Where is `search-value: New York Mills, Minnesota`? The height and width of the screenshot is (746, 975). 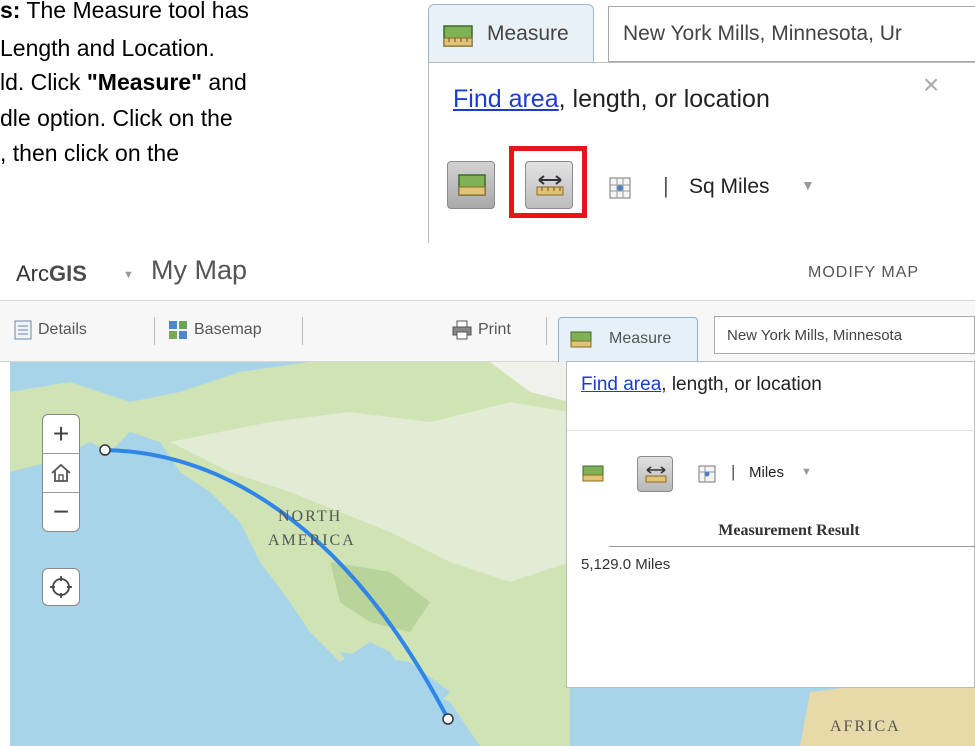
search-value: New York Mills, Minnesota is located at coordinates (815, 335).